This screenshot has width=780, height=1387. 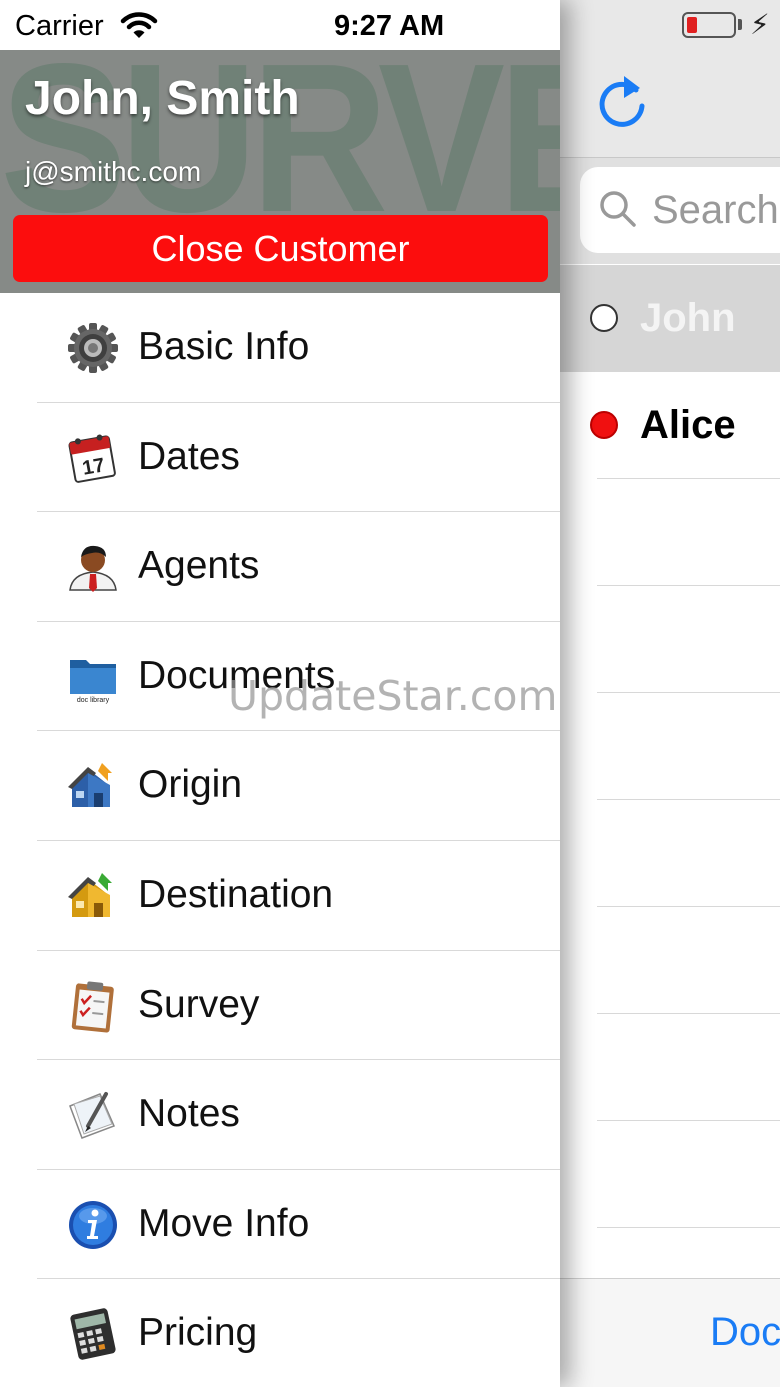 What do you see at coordinates (93, 1224) in the screenshot?
I see `info-icon` at bounding box center [93, 1224].